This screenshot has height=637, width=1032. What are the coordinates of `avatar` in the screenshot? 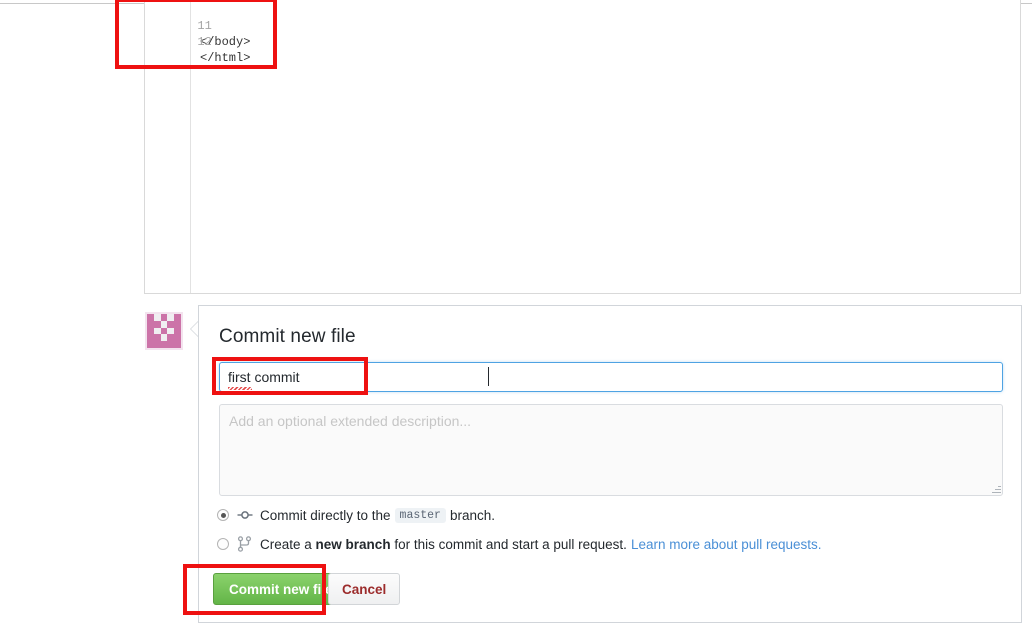 It's located at (164, 331).